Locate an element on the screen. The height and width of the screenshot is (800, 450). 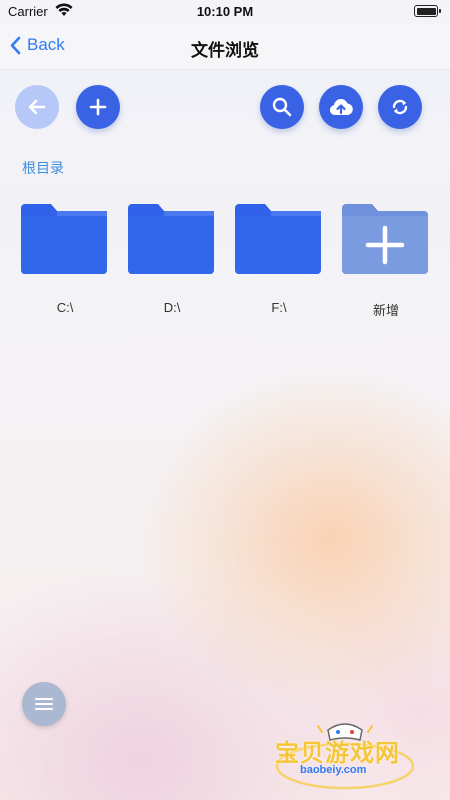
chevron-left-icon is located at coordinates (15, 45).